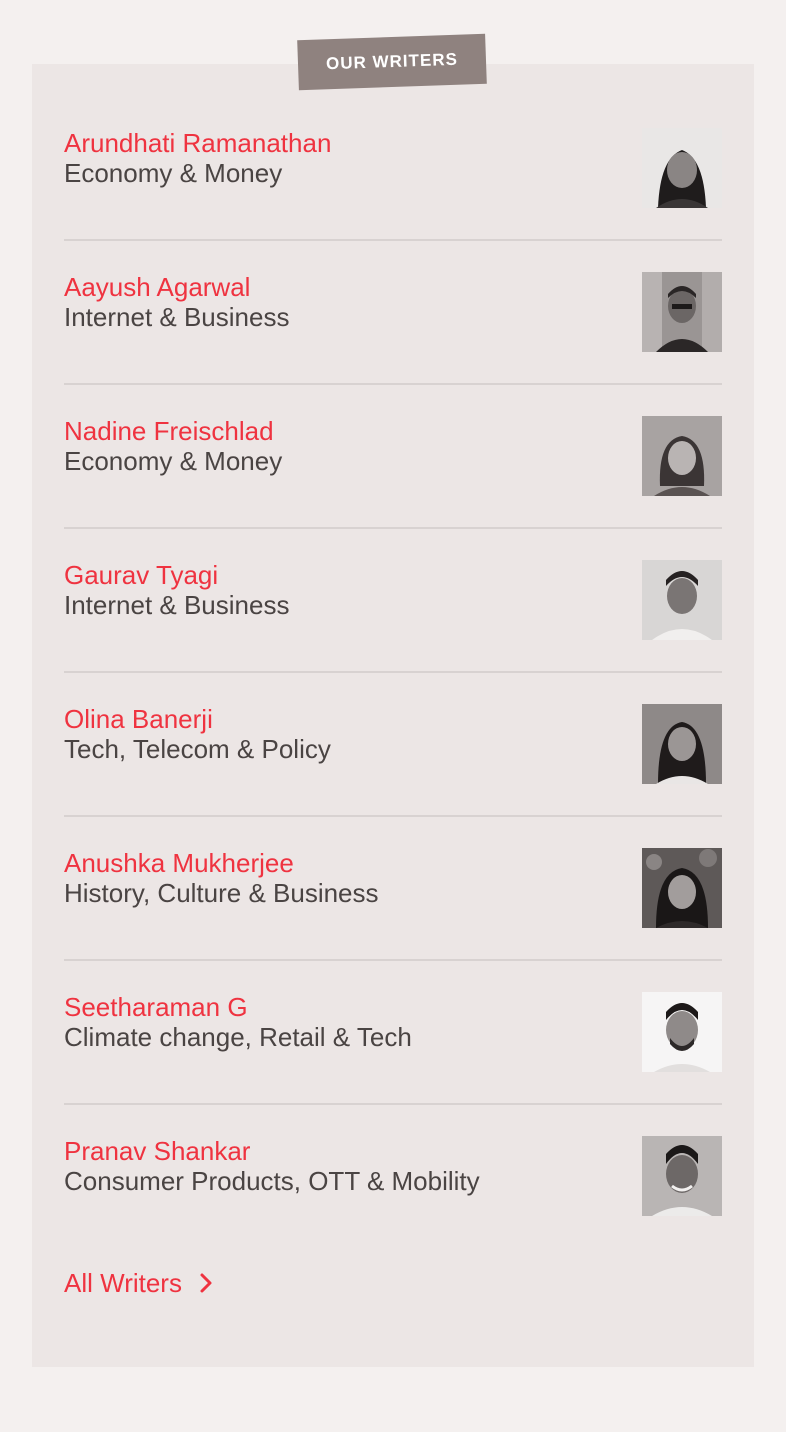  I want to click on writer-text: Aayush Agarwal Internet & Business, so click(176, 302).